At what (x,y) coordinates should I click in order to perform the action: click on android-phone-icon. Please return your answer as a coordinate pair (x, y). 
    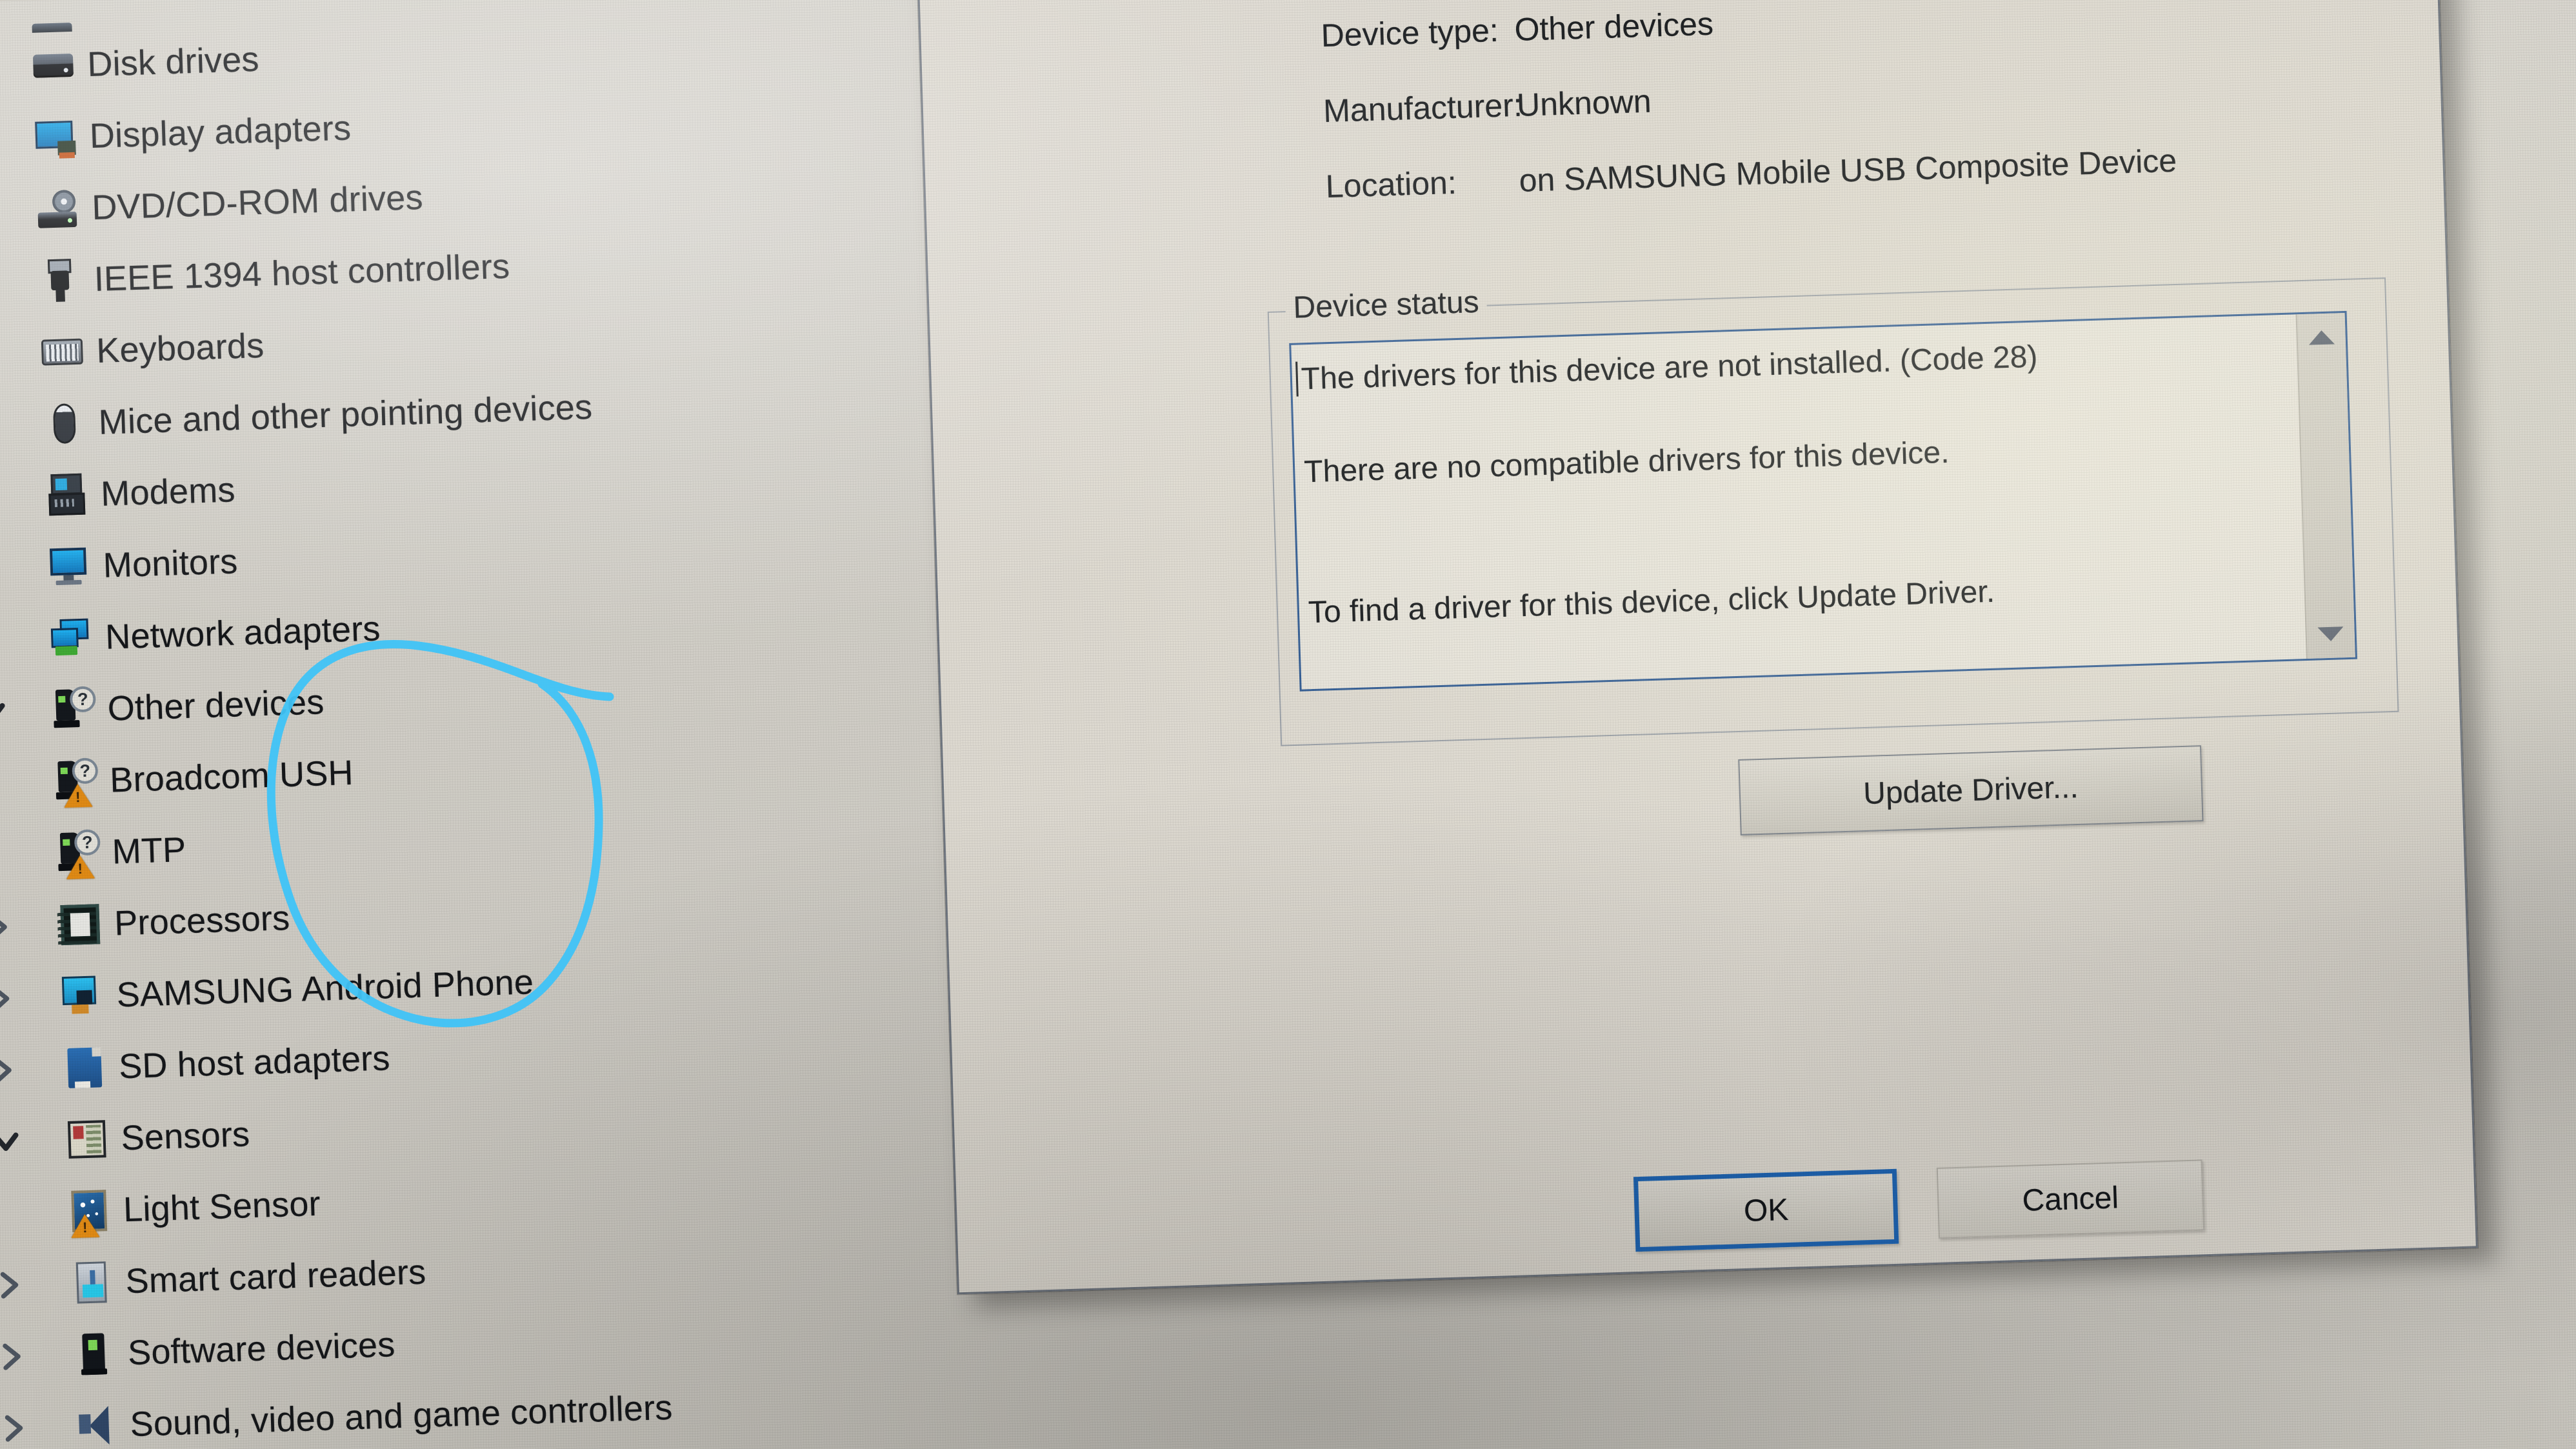
    Looking at the image, I should click on (82, 997).